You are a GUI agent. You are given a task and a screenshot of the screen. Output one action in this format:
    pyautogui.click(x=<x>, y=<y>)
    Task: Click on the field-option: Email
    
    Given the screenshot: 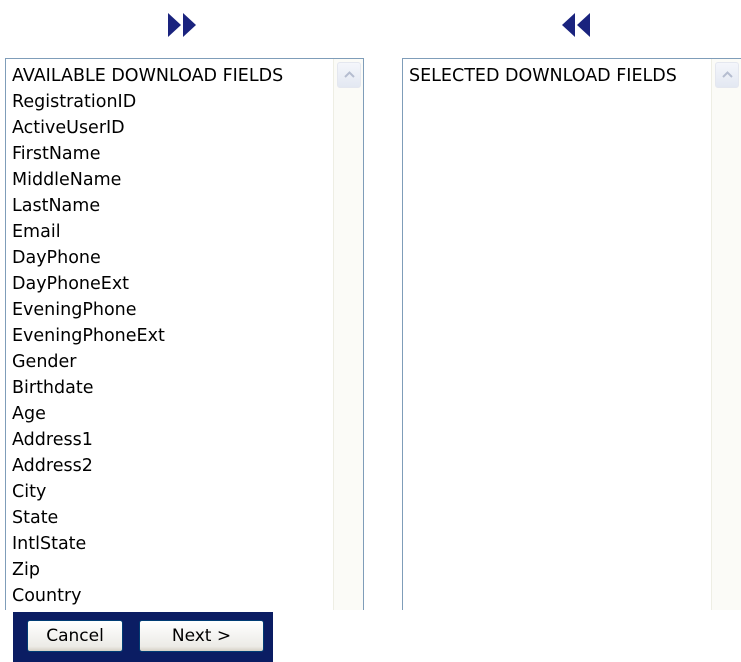 What is the action you would take?
    pyautogui.click(x=187, y=232)
    